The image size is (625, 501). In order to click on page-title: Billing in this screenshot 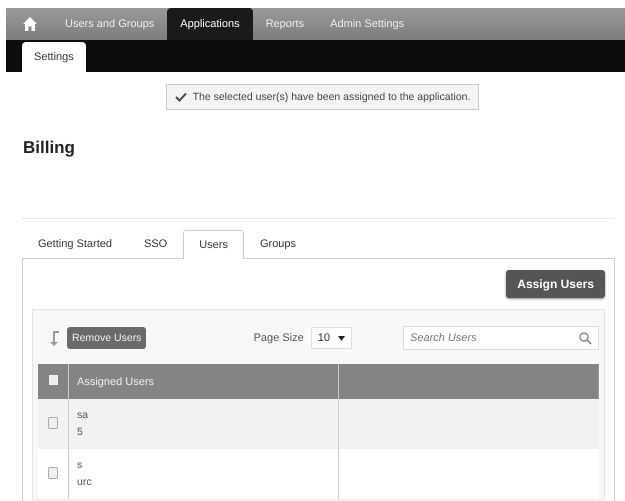, I will do `click(49, 148)`.